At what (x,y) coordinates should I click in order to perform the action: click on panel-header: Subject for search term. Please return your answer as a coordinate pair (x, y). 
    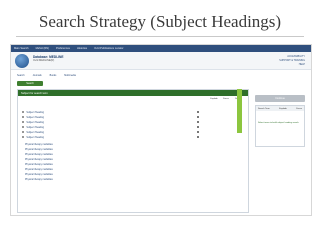
    Looking at the image, I should click on (133, 93).